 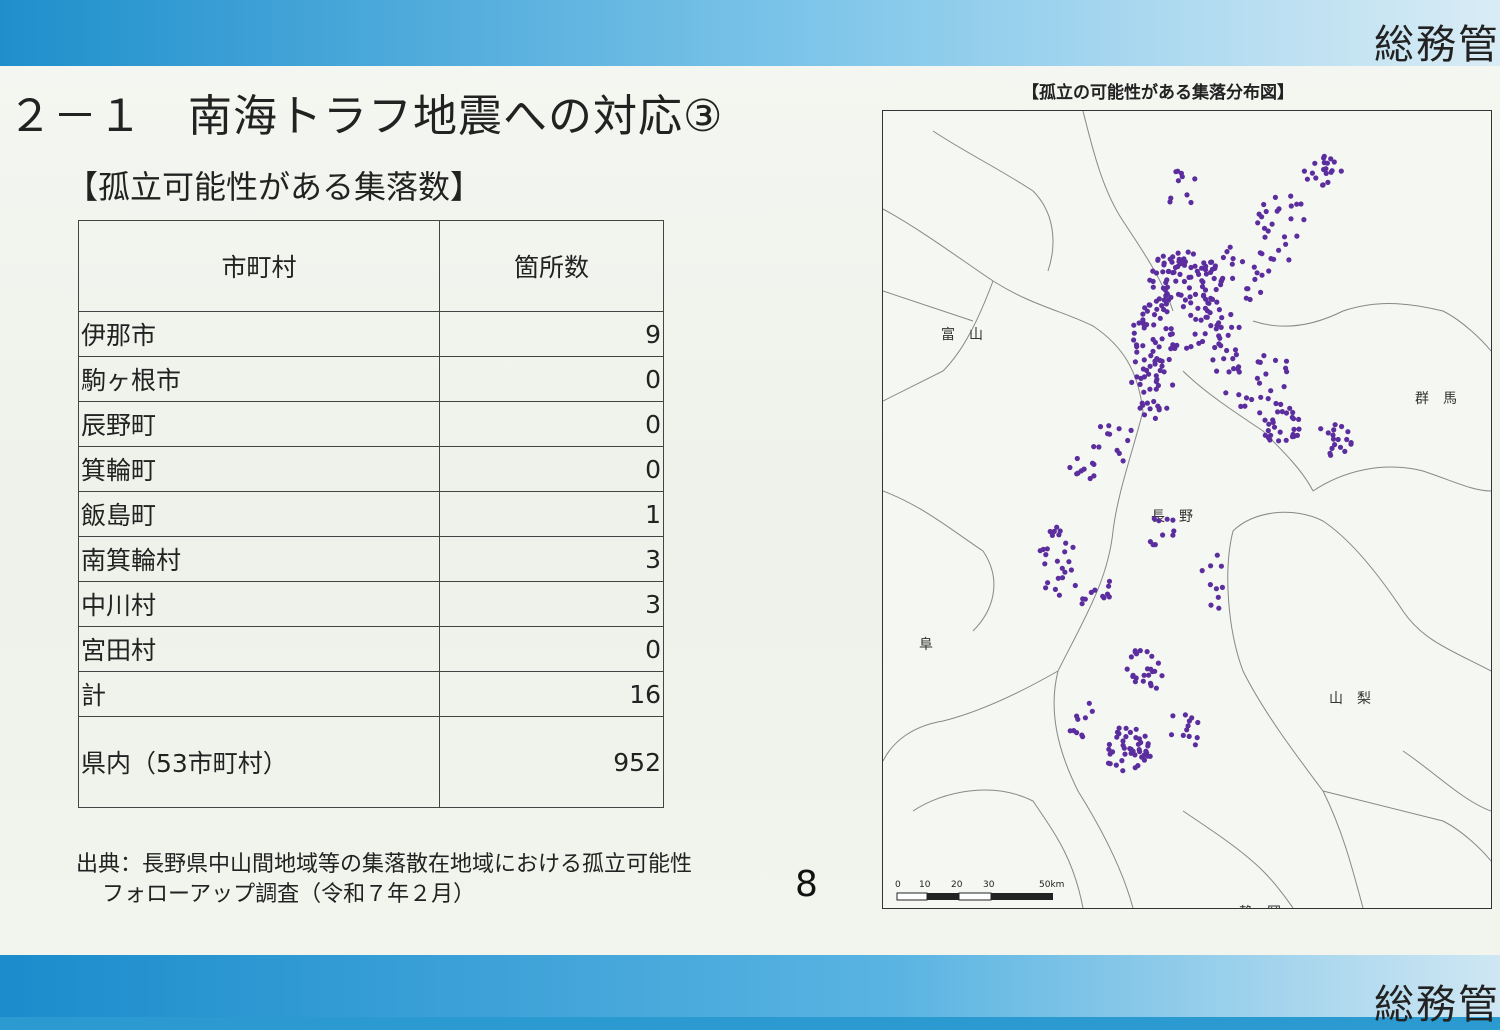 I want to click on scale-label: 10, so click(x=925, y=885).